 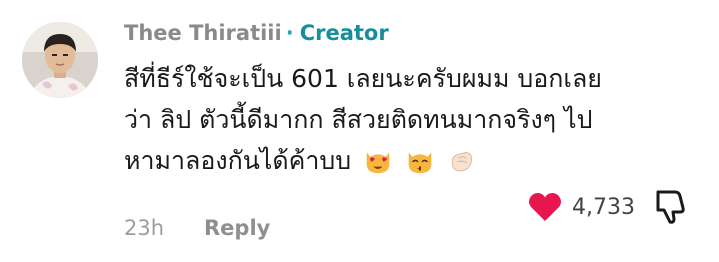 What do you see at coordinates (461, 162) in the screenshot?
I see `pinching-hand-icon` at bounding box center [461, 162].